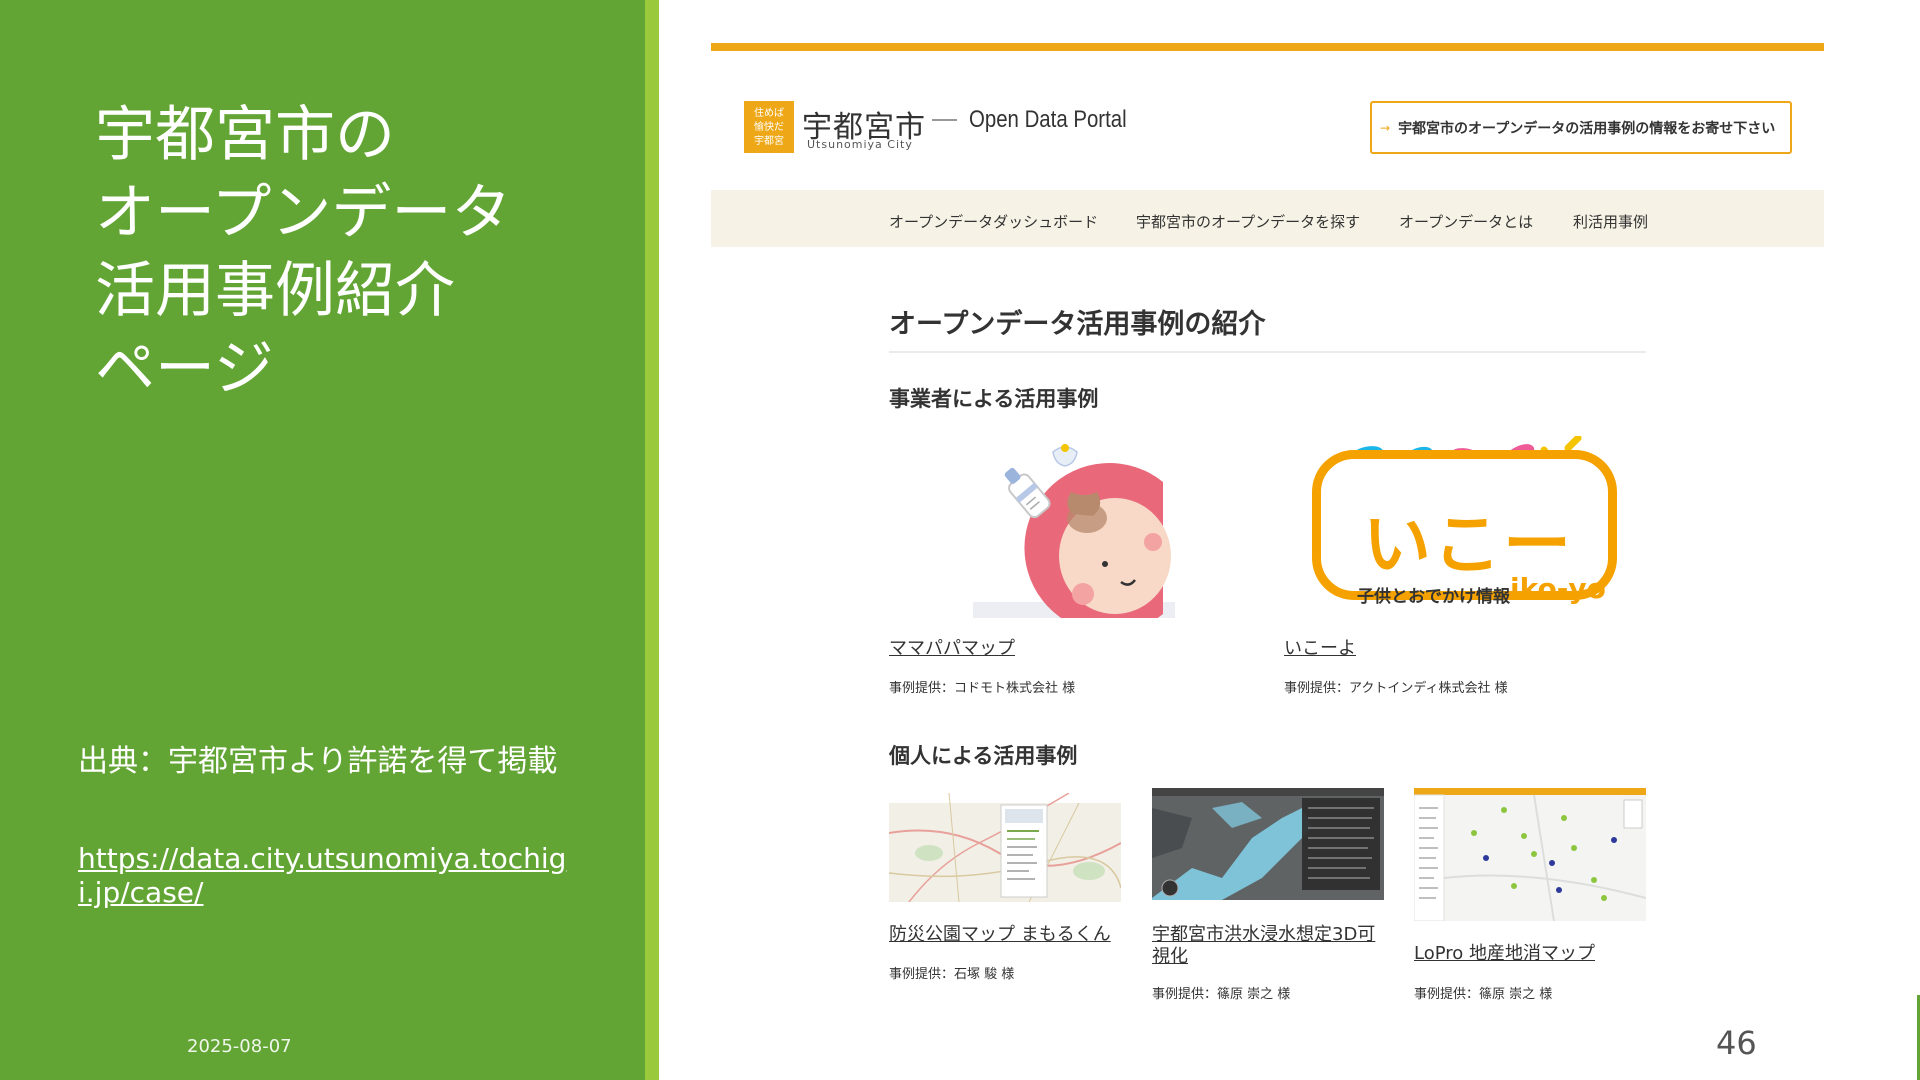 The height and width of the screenshot is (1080, 1920). I want to click on cta-label: 宇都宮市のオープンデータの活用事例の情報をお寄せ下さい, so click(1587, 128).